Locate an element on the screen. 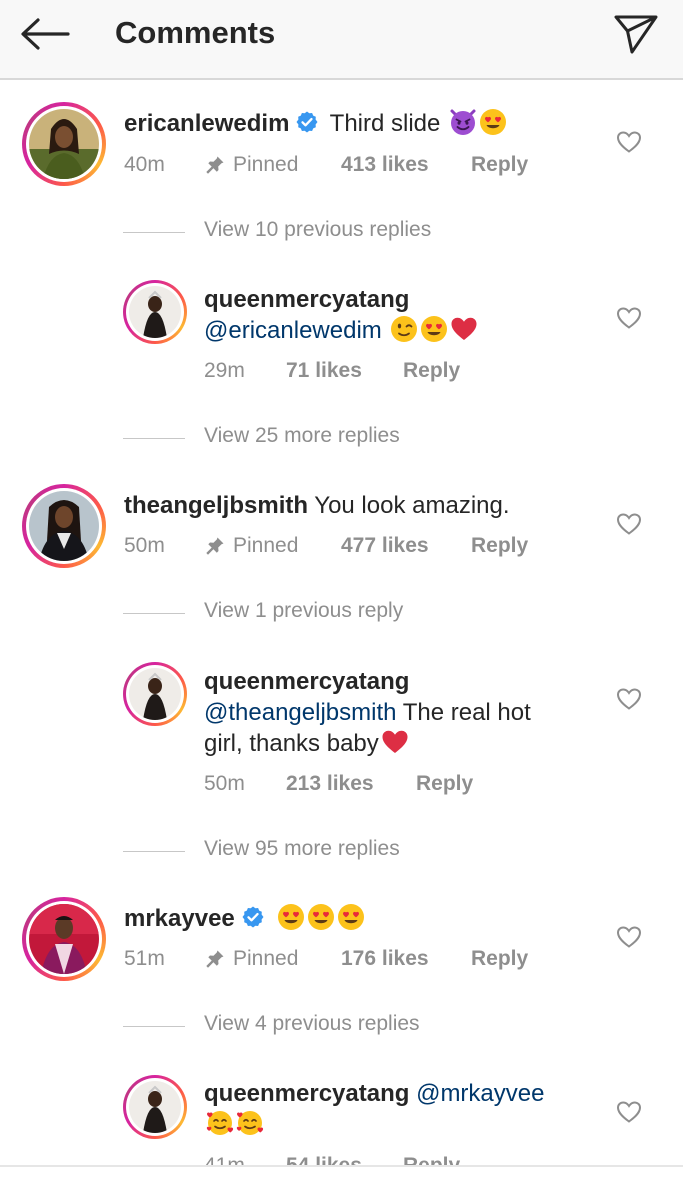 Image resolution: width=683 pixels, height=1177 pixels. bottom-divider is located at coordinates (341, 1166).